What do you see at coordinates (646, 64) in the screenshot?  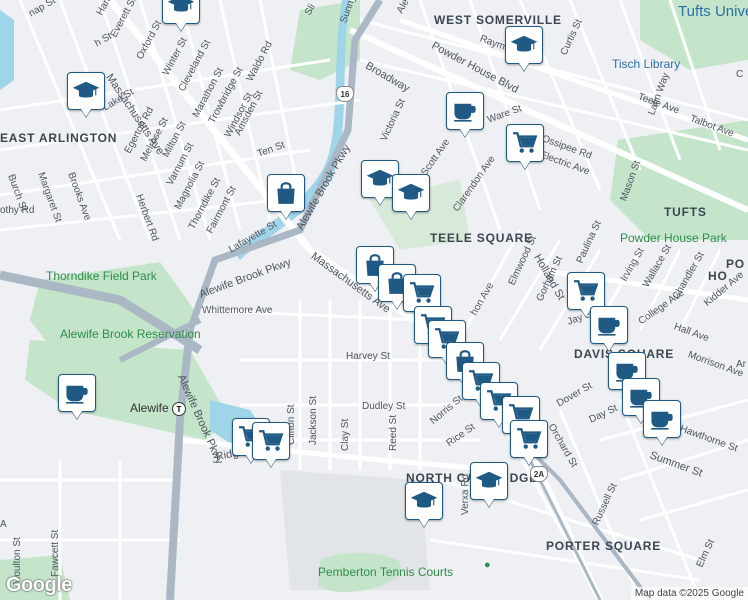 I see `label-tisch-library: Tisch Library` at bounding box center [646, 64].